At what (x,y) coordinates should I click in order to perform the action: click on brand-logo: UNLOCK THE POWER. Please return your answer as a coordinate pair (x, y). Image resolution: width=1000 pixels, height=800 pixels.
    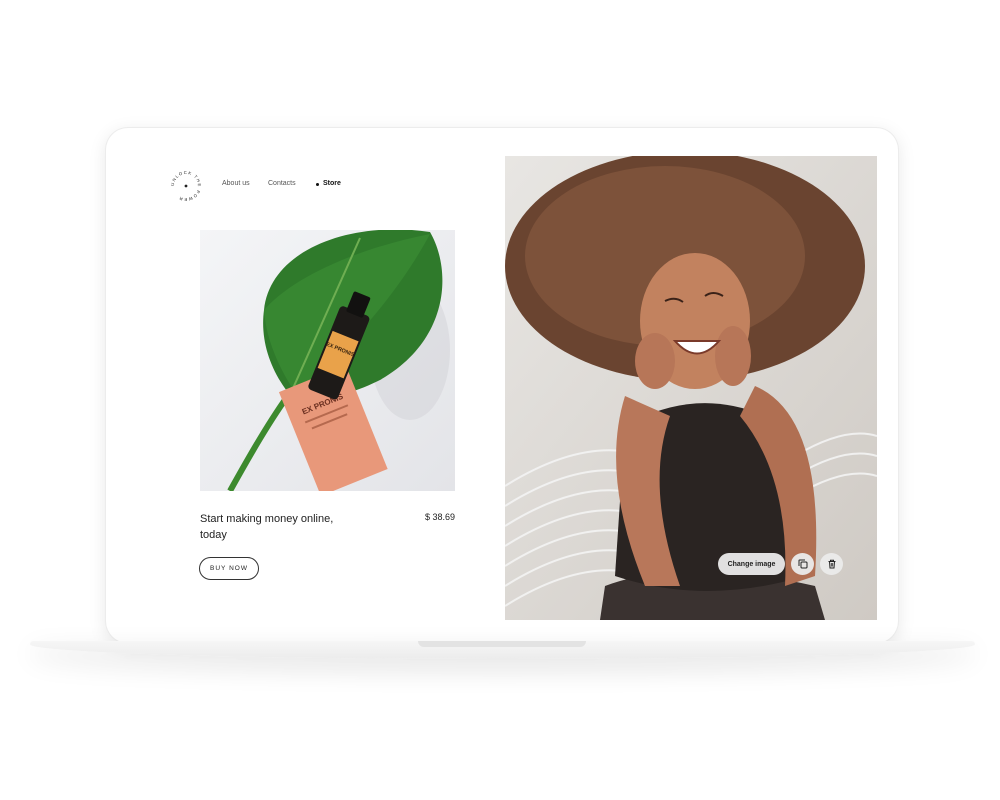
    Looking at the image, I should click on (186, 186).